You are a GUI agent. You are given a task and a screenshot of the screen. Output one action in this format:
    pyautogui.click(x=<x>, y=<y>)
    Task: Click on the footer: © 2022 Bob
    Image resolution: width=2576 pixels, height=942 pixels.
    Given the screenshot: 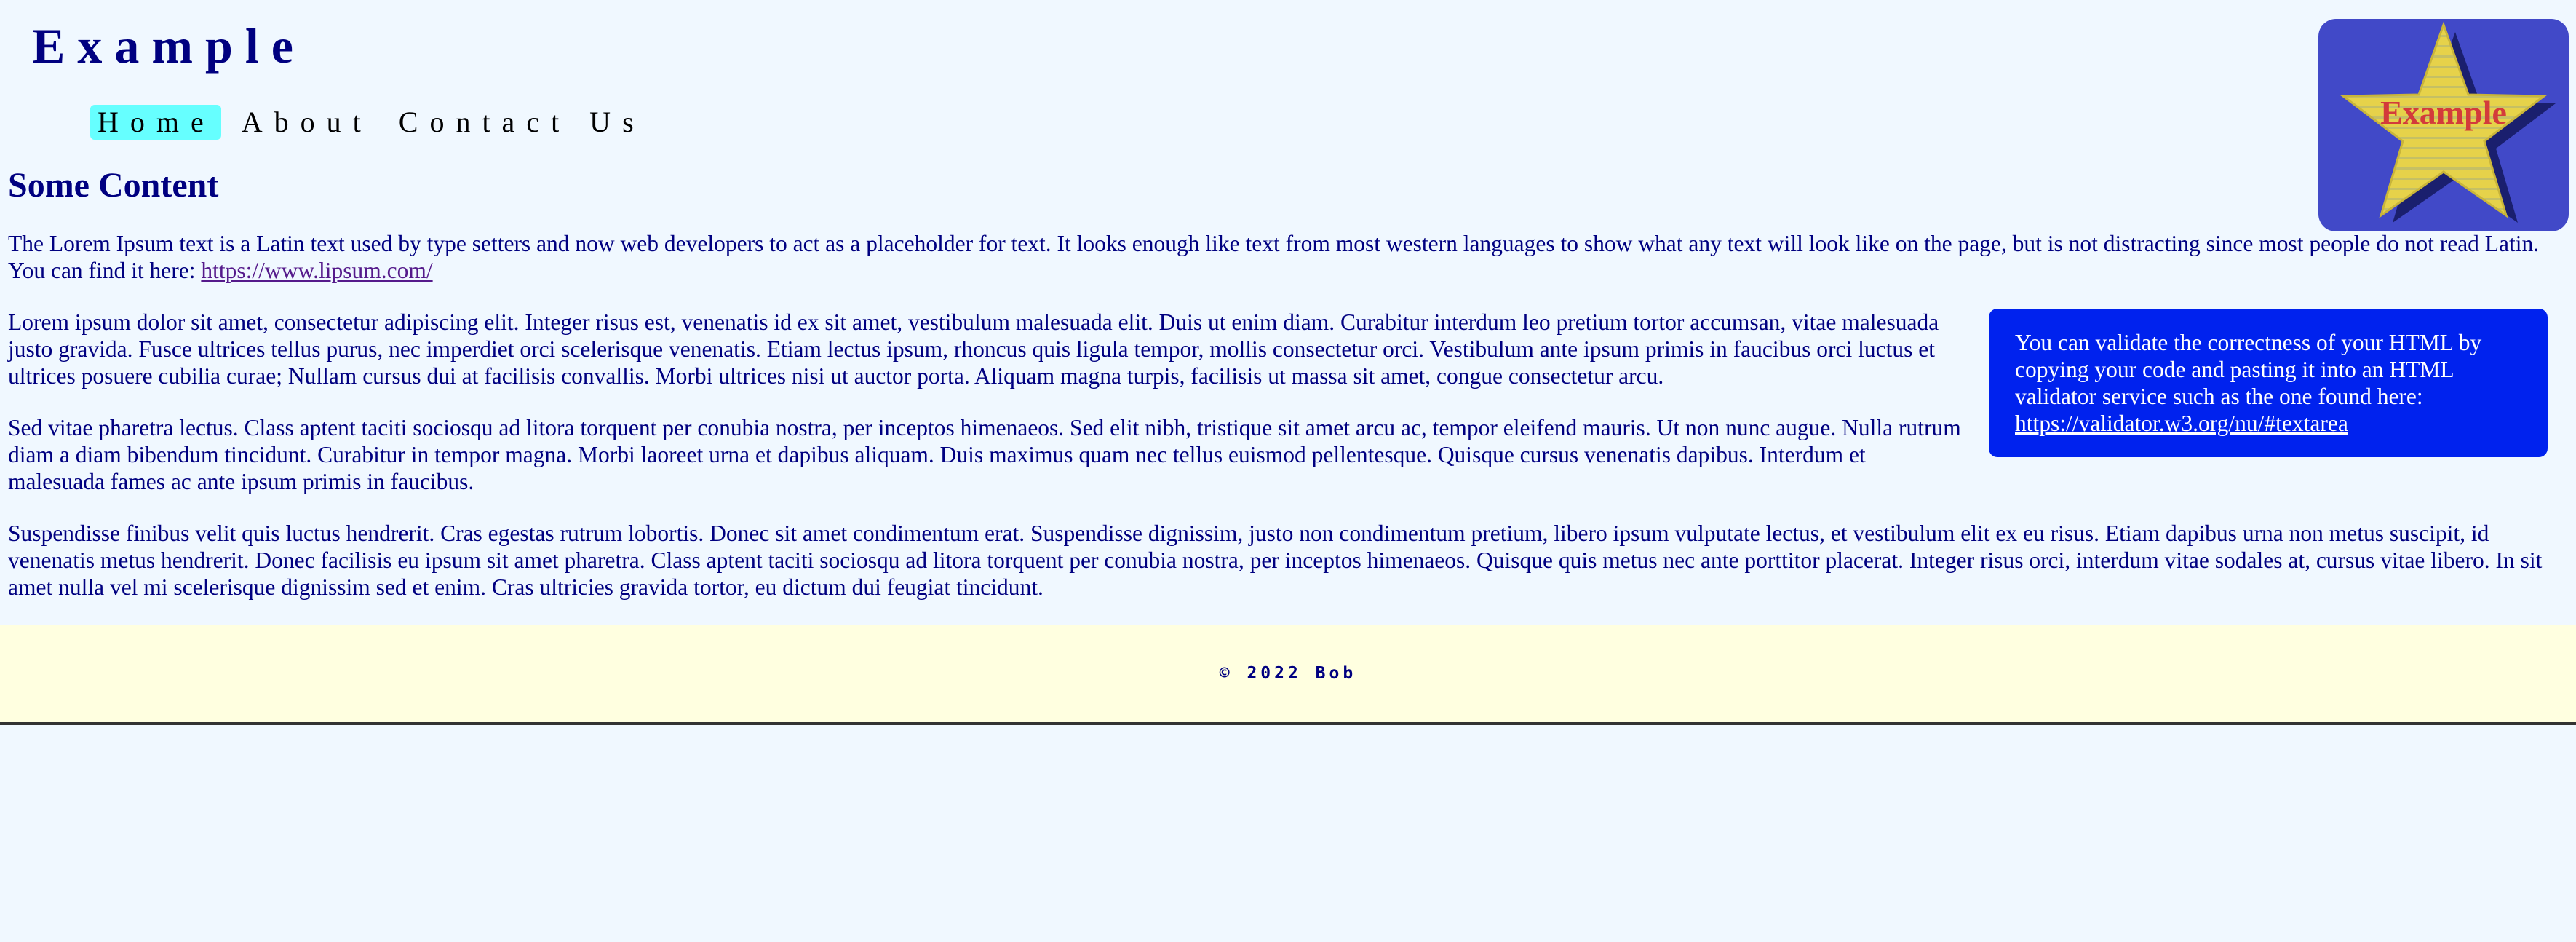 What is the action you would take?
    pyautogui.click(x=1288, y=675)
    